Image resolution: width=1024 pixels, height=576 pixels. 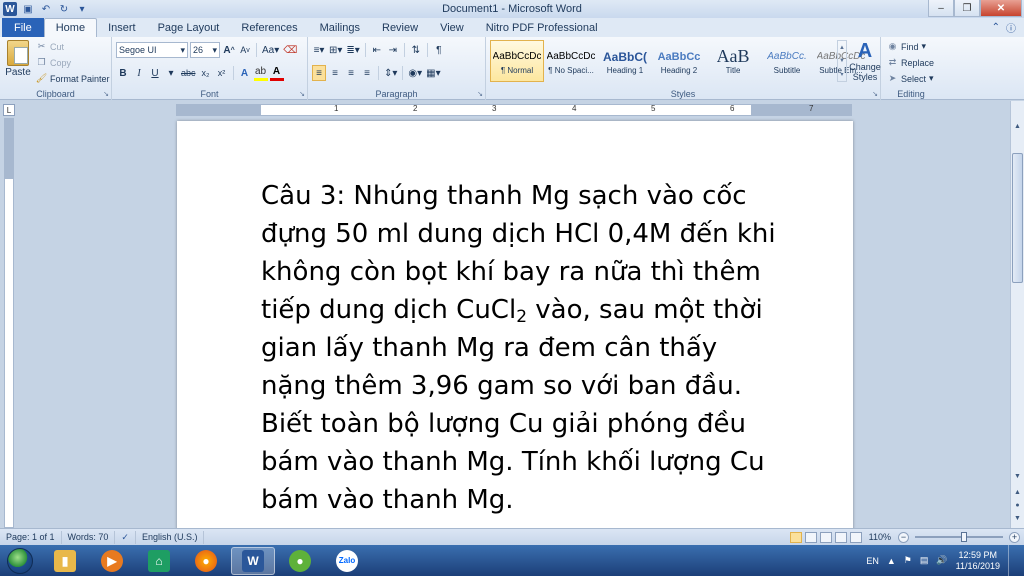 I want to click on bold-button: B, so click(x=123, y=73).